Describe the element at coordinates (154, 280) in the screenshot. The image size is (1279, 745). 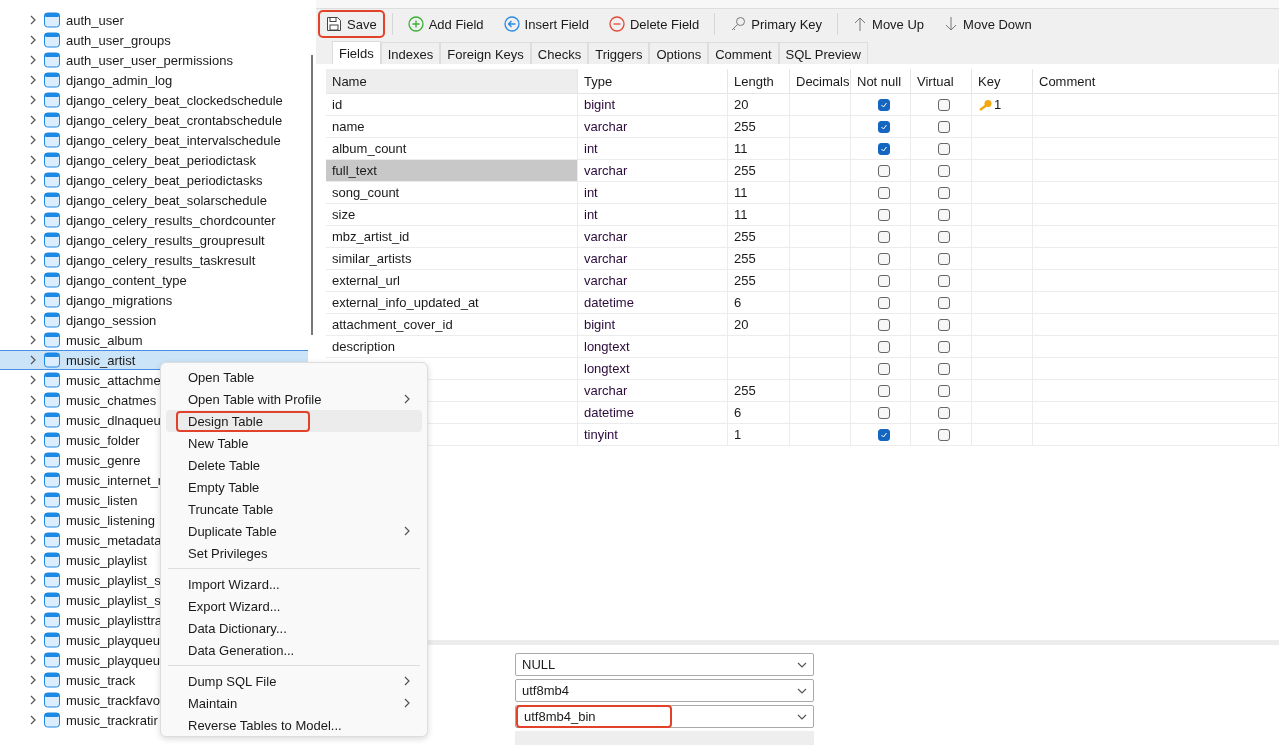
I see `sidebar-item: django_content_type` at that location.